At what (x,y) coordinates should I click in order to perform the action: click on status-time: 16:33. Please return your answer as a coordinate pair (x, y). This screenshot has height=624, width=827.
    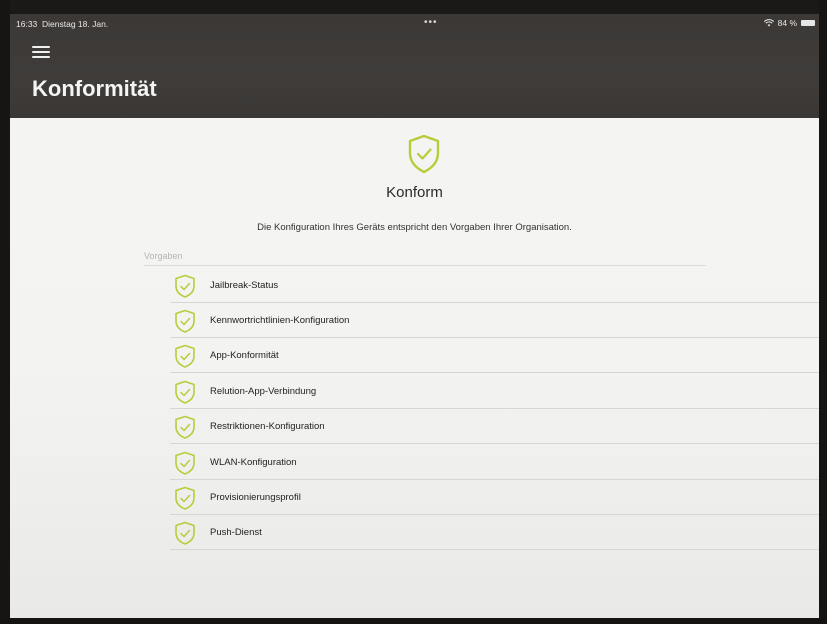
    Looking at the image, I should click on (27, 24).